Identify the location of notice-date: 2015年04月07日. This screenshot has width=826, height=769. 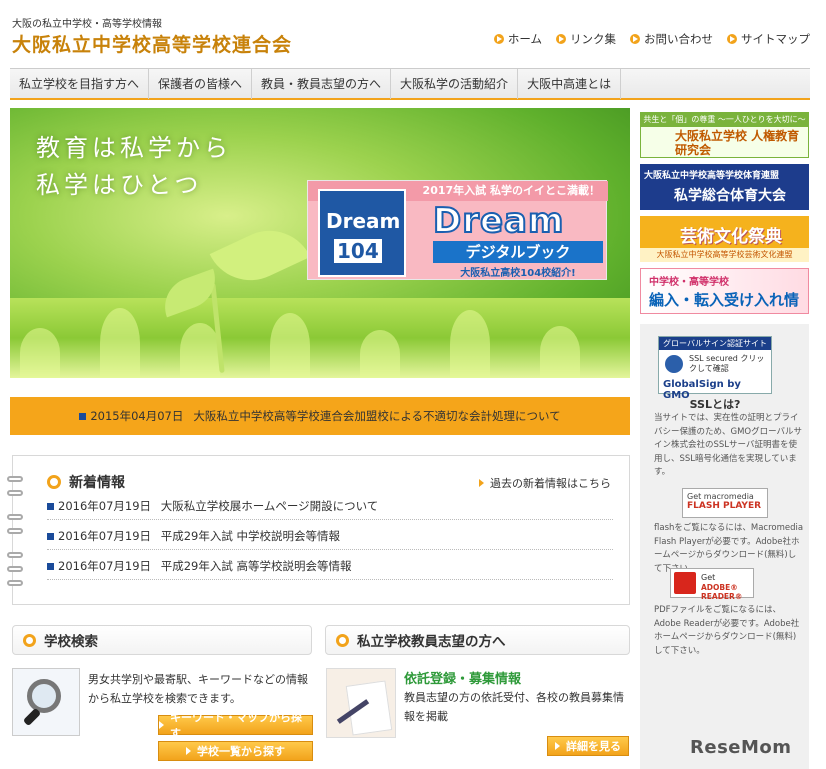
(137, 416).